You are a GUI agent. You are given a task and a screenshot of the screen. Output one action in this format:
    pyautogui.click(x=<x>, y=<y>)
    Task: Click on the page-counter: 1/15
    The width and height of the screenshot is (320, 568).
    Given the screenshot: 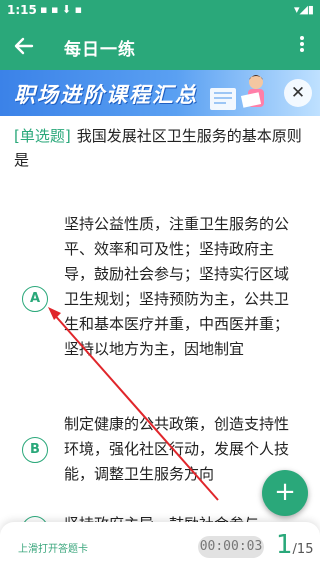 What is the action you would take?
    pyautogui.click(x=294, y=545)
    